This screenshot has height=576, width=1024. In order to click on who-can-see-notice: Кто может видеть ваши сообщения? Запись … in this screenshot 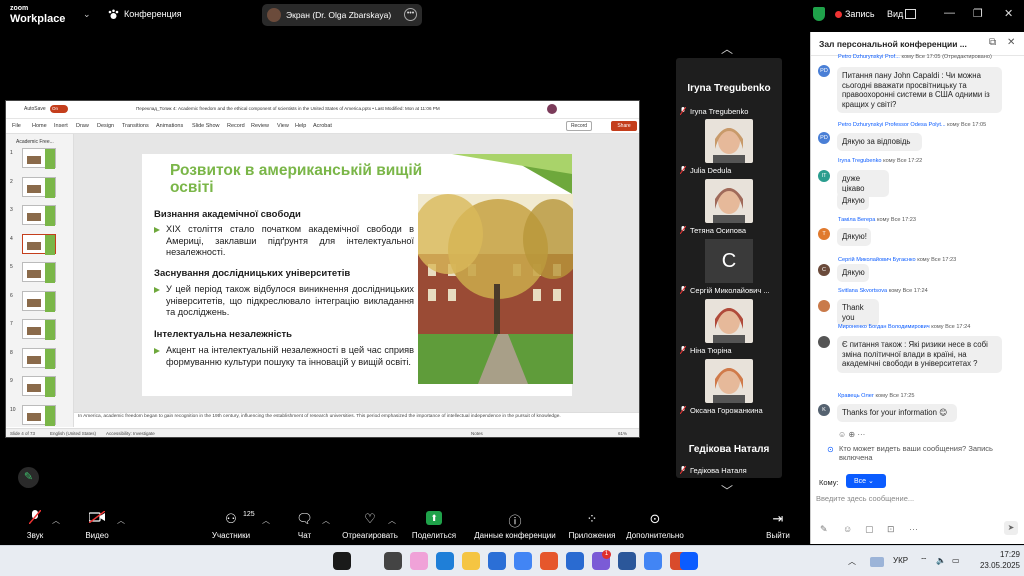, I will do `click(929, 453)`.